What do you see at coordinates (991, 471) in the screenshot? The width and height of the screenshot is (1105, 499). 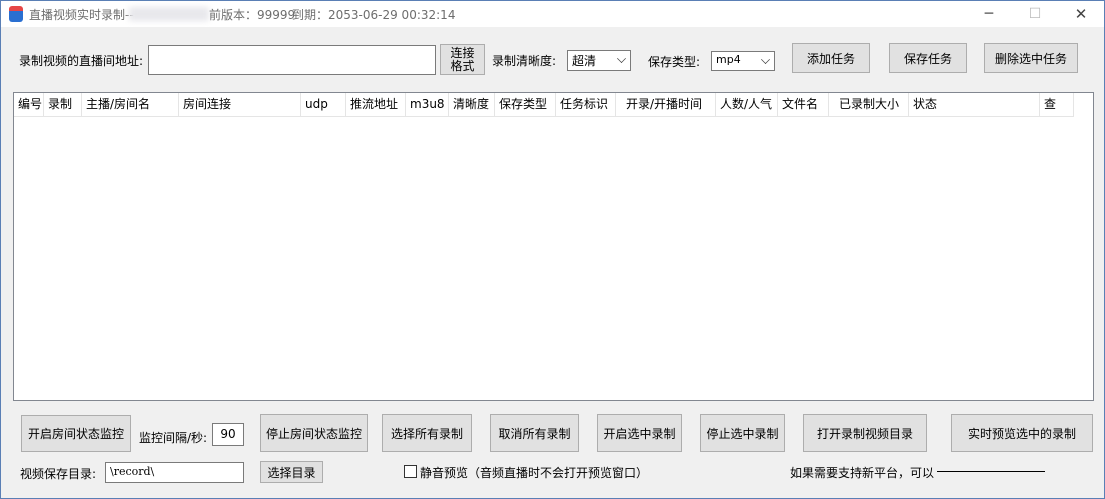 I see `new-platform-link-line` at bounding box center [991, 471].